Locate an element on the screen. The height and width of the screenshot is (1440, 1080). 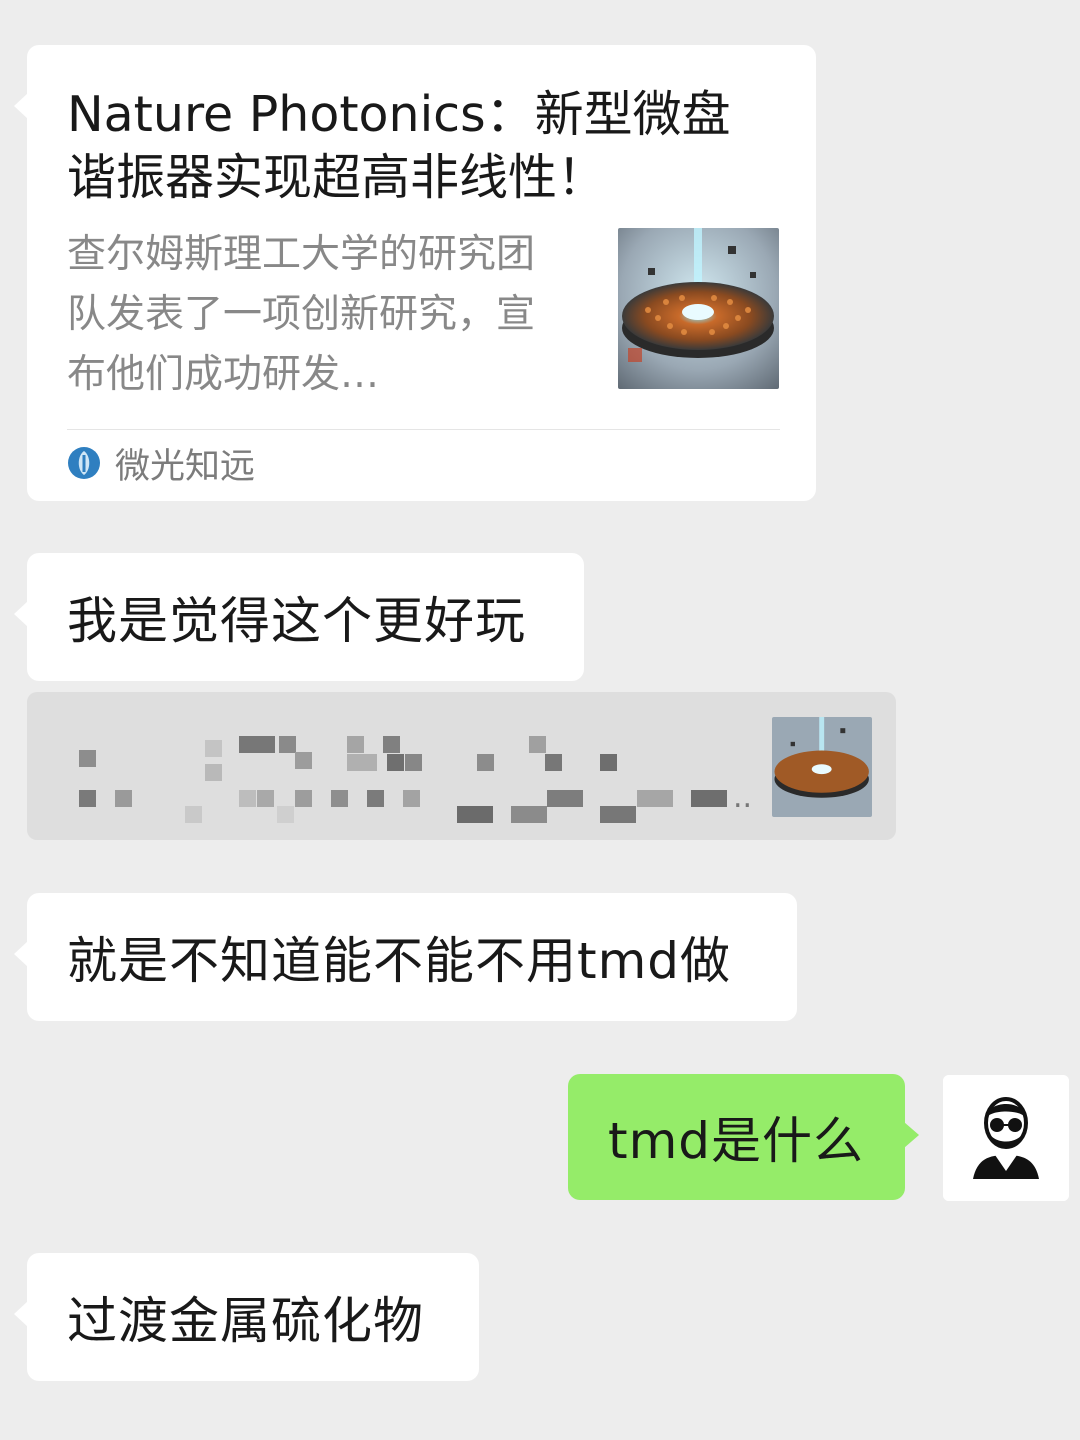
article-title: Nature Photonics：新型微盘谐振器实现超高非线性！ is located at coordinates (399, 146).